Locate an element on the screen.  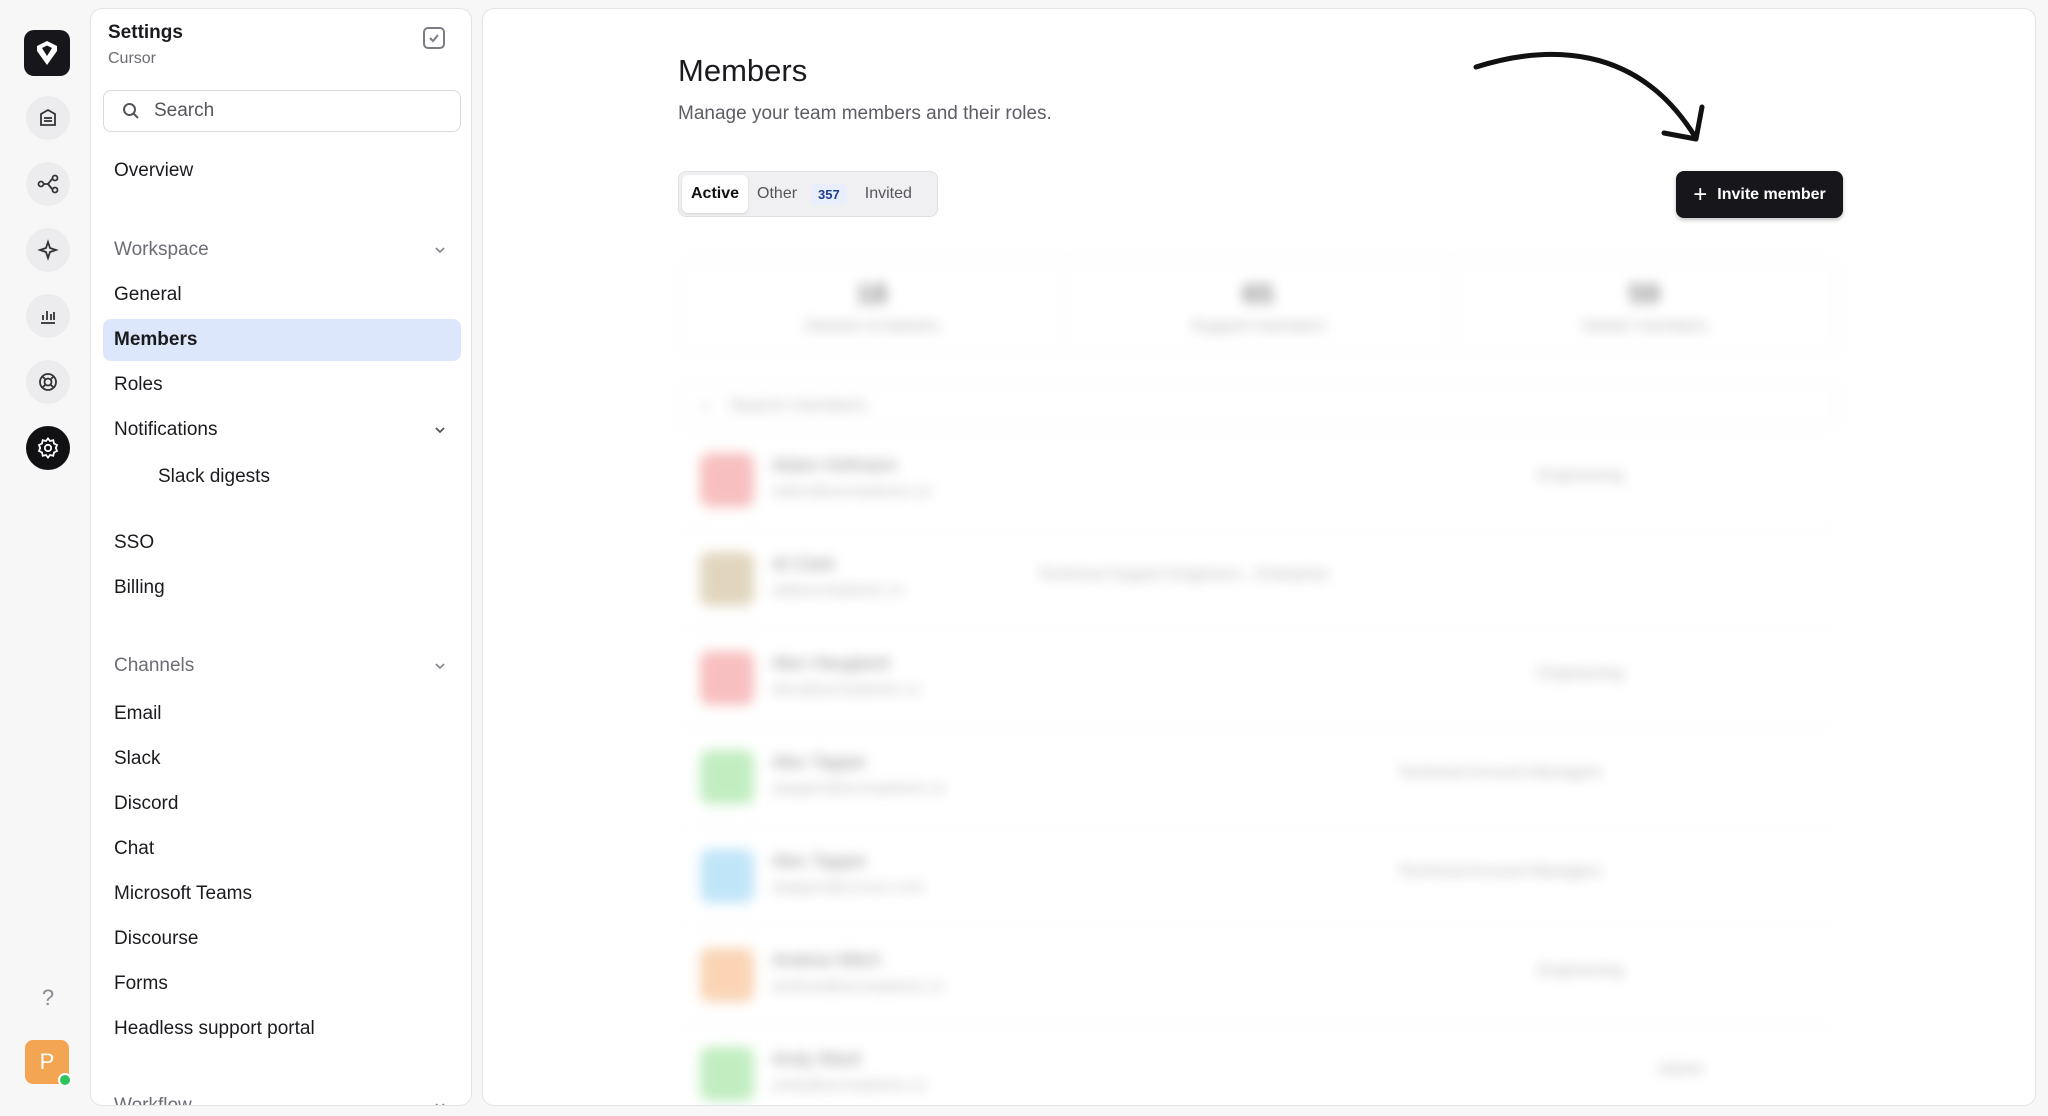
sidebar-item-billing: Billing is located at coordinates (282, 588).